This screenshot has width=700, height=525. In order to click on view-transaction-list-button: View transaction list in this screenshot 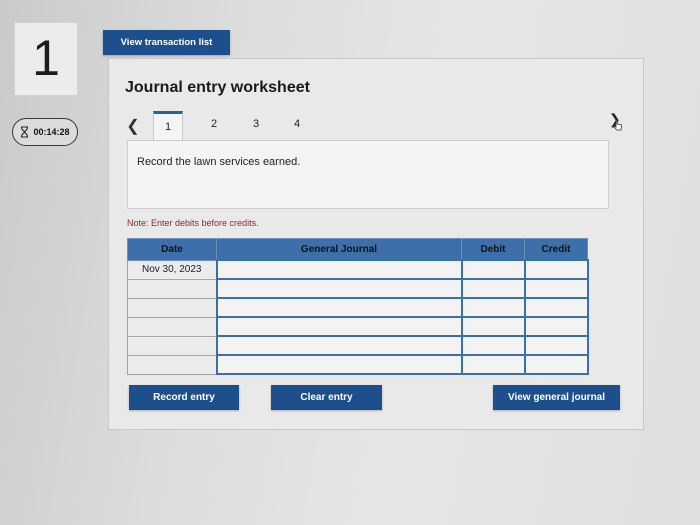, I will do `click(166, 42)`.